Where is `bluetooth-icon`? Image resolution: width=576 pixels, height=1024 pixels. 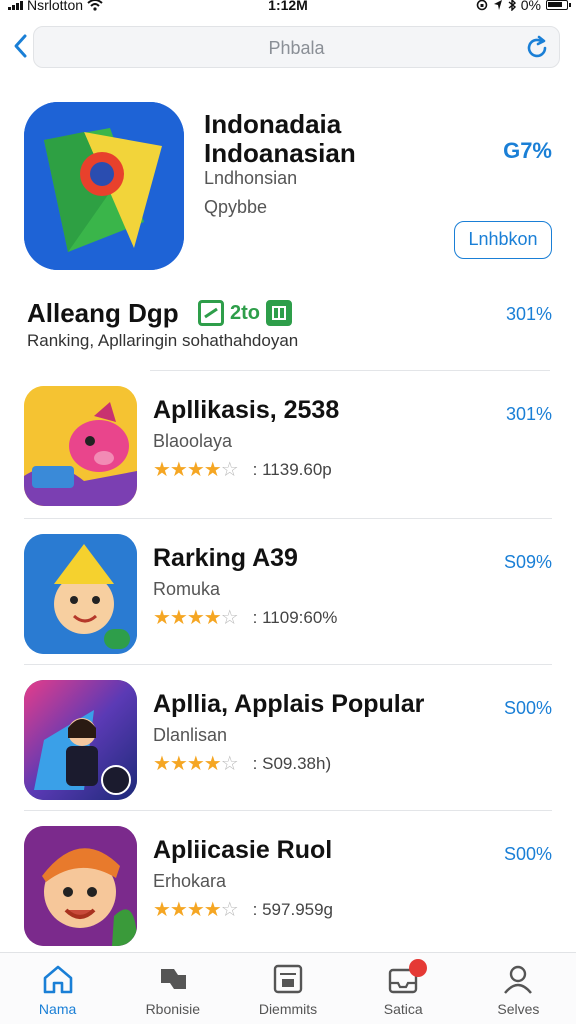
bluetooth-icon is located at coordinates (512, 5).